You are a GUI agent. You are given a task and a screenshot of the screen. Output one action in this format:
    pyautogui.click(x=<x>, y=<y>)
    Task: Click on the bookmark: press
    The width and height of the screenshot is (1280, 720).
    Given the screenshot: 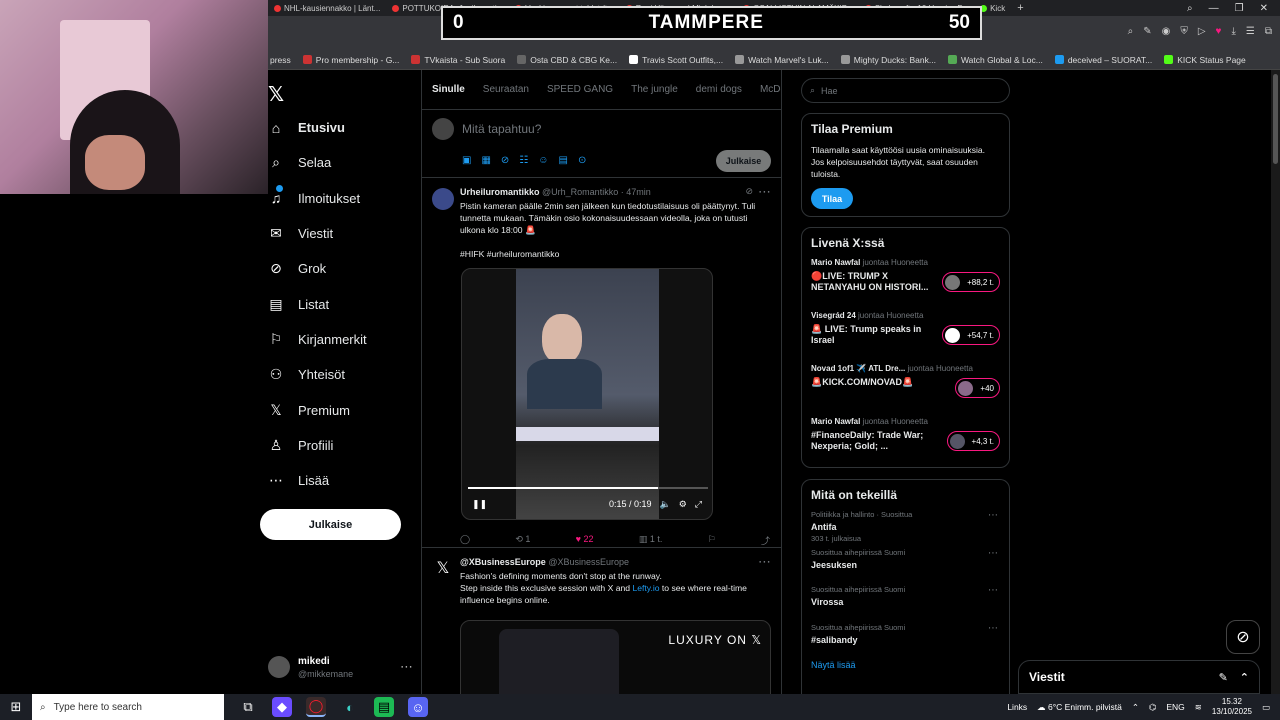 What is the action you would take?
    pyautogui.click(x=280, y=60)
    